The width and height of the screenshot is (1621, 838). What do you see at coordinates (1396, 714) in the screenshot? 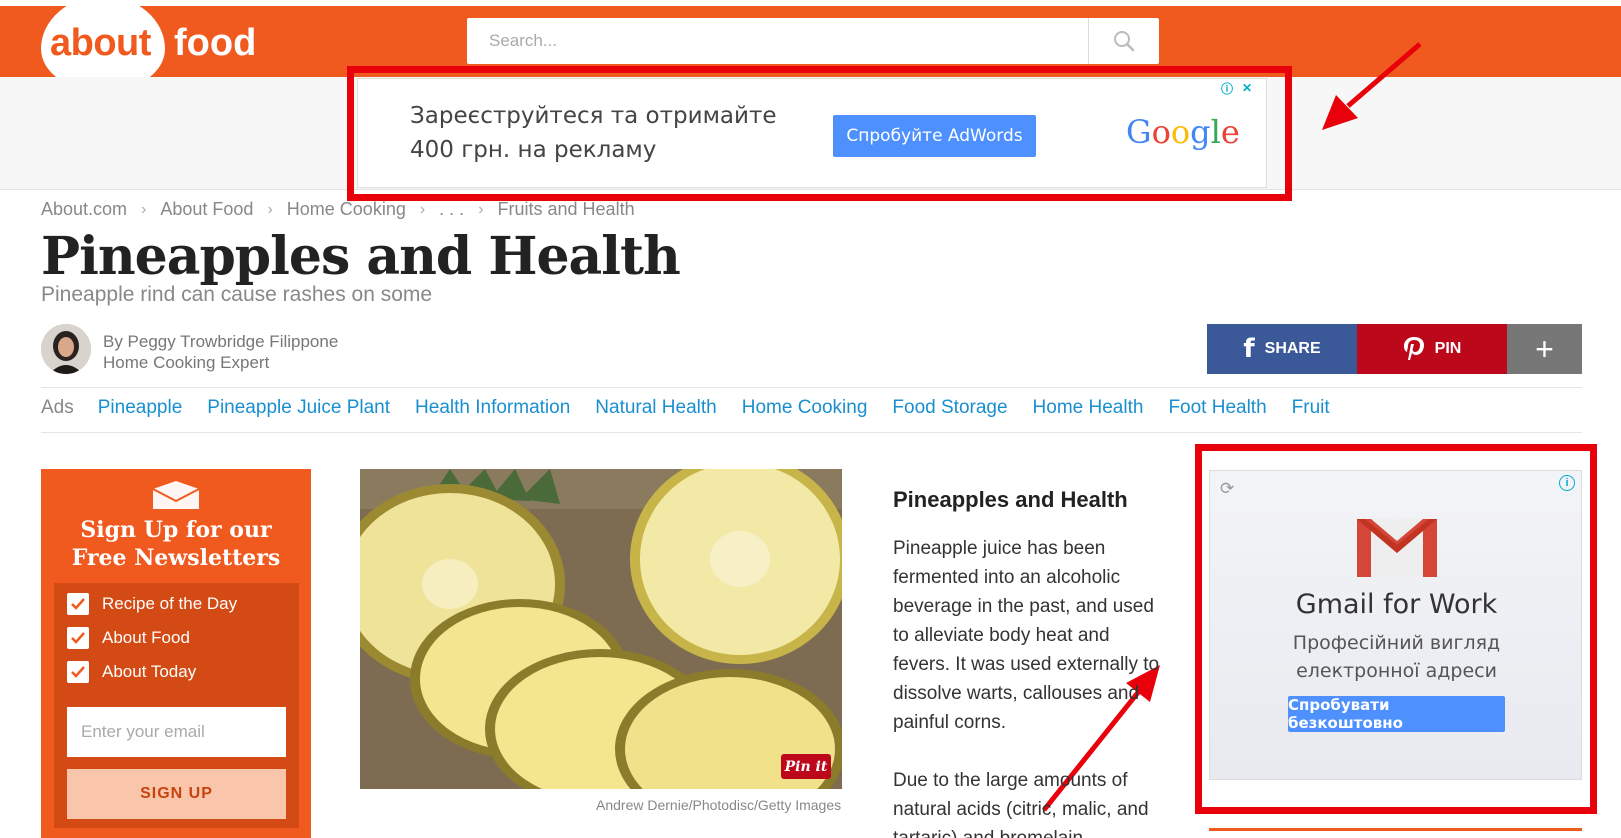
I see `right-ad-button: Спробувати безкоштовно` at bounding box center [1396, 714].